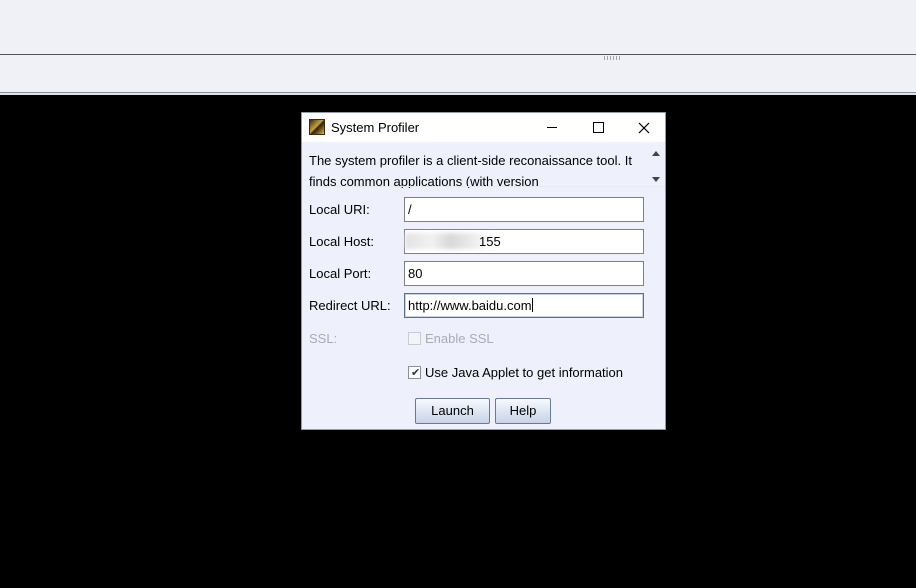 This screenshot has width=916, height=588. I want to click on secondary-toolbar-area, so click(458, 73).